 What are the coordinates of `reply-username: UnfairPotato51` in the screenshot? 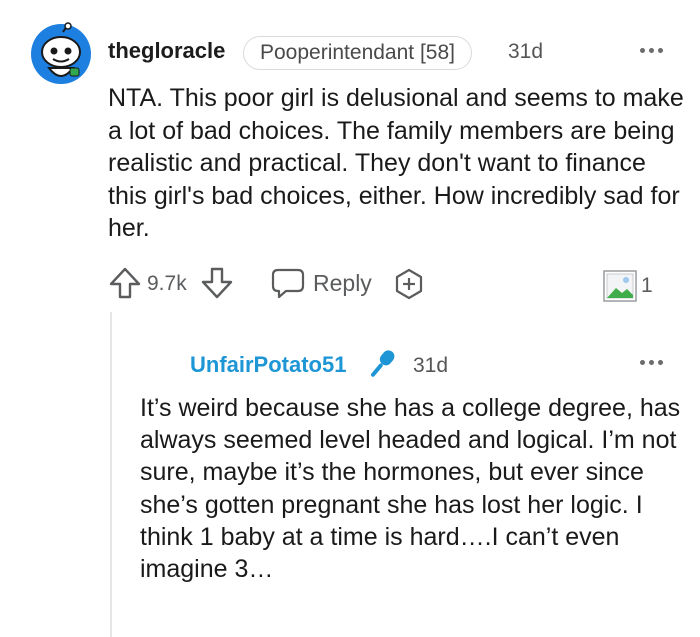 It's located at (268, 365).